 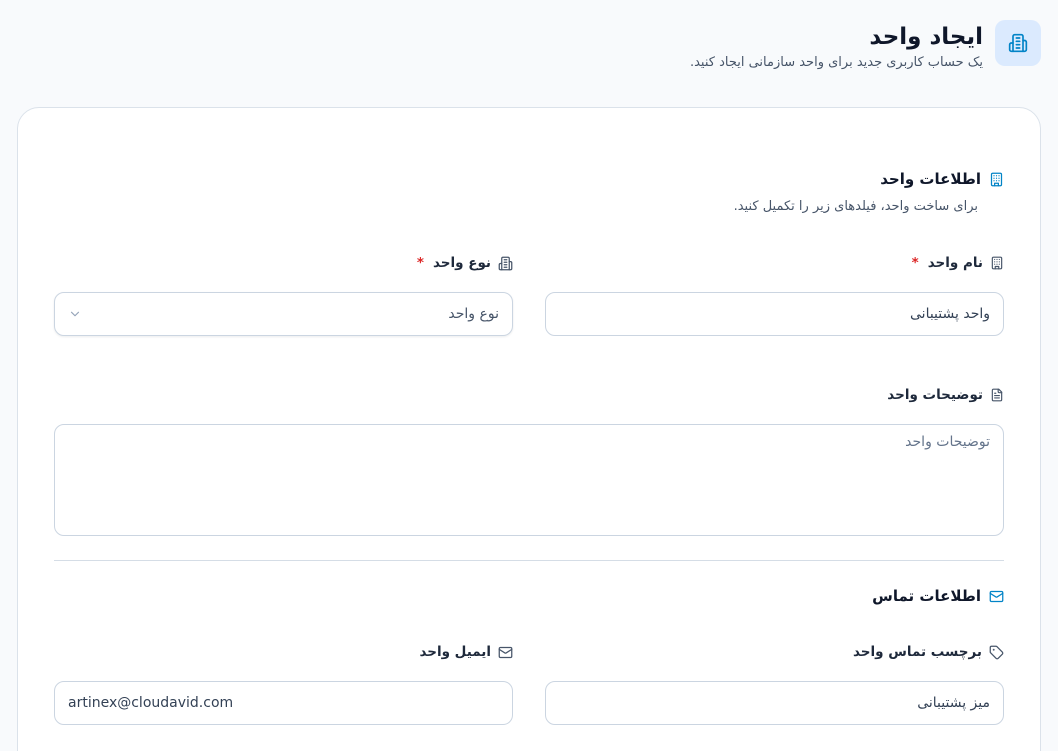 What do you see at coordinates (283, 703) in the screenshot?
I see `unit-email-input: artinex@cloudavid.com` at bounding box center [283, 703].